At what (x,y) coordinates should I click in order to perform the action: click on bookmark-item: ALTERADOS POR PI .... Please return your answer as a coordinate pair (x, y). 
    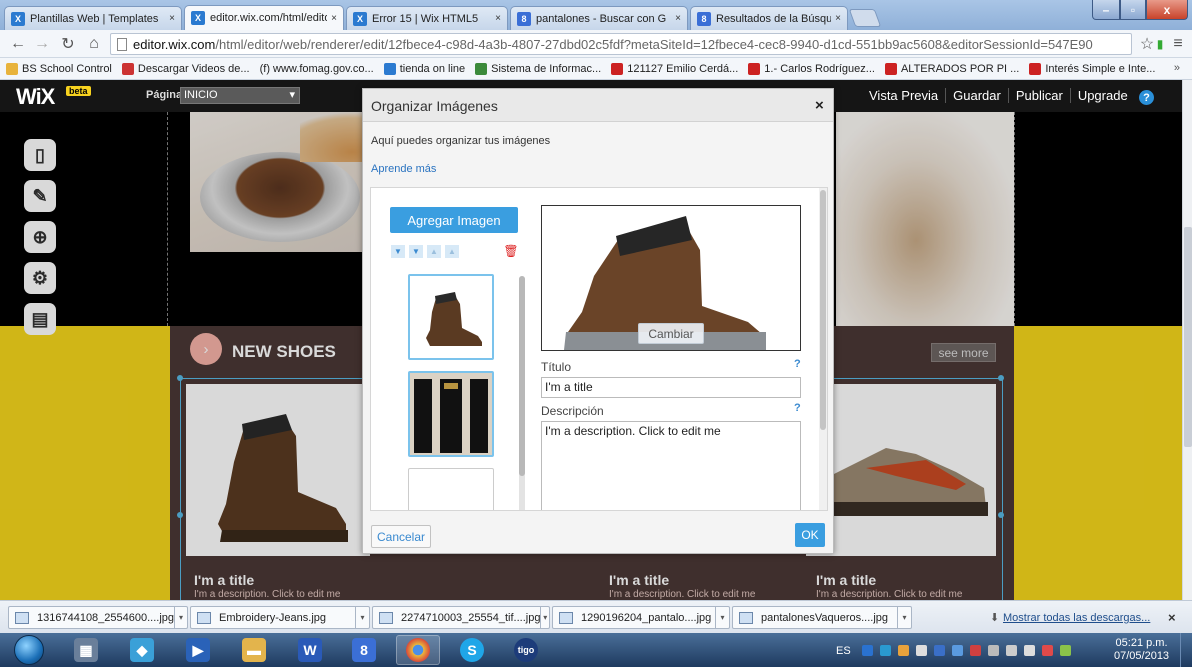
    Looking at the image, I should click on (951, 68).